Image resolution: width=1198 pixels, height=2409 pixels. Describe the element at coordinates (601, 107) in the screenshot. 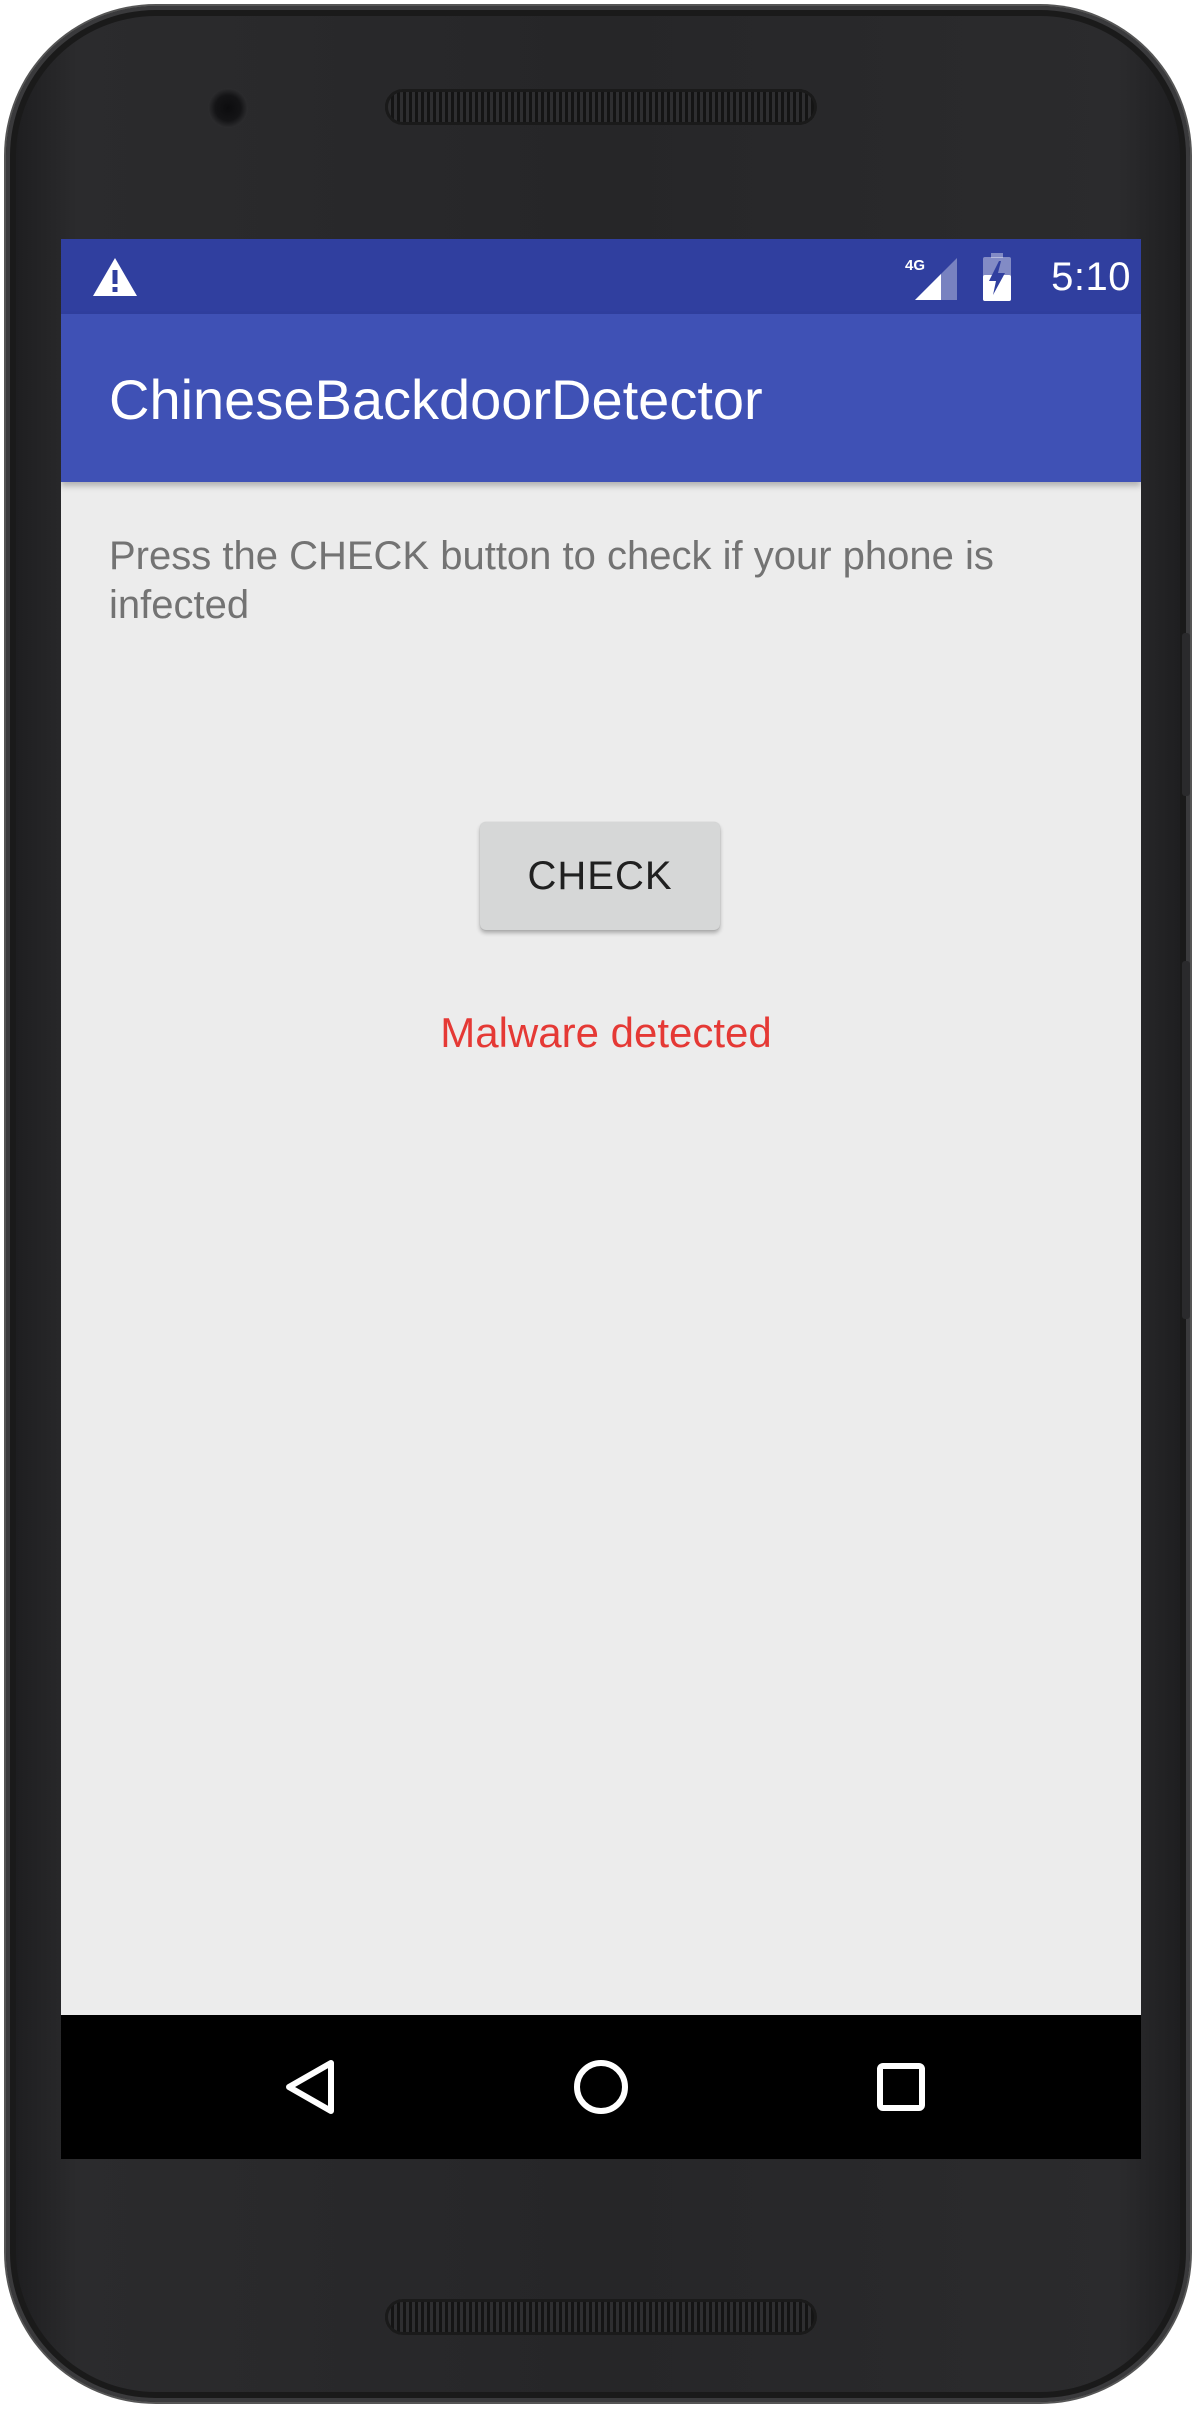

I see `top-speaker-grille` at that location.